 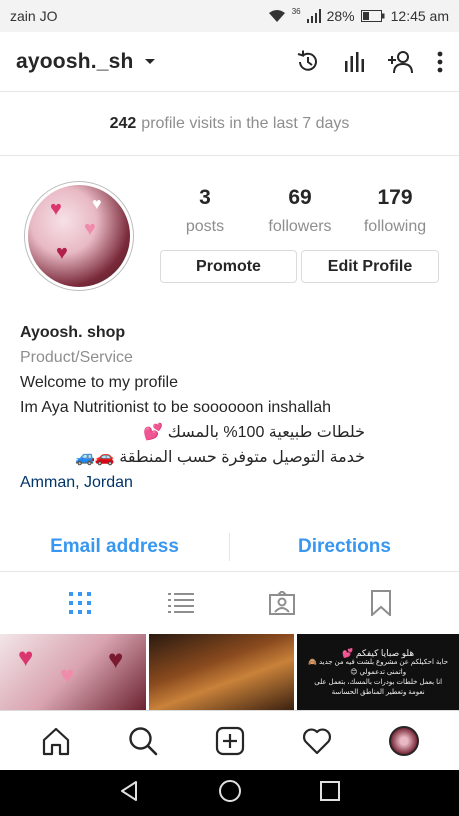 What do you see at coordinates (229, 62) in the screenshot?
I see `profile-header: ayoosh._sh` at bounding box center [229, 62].